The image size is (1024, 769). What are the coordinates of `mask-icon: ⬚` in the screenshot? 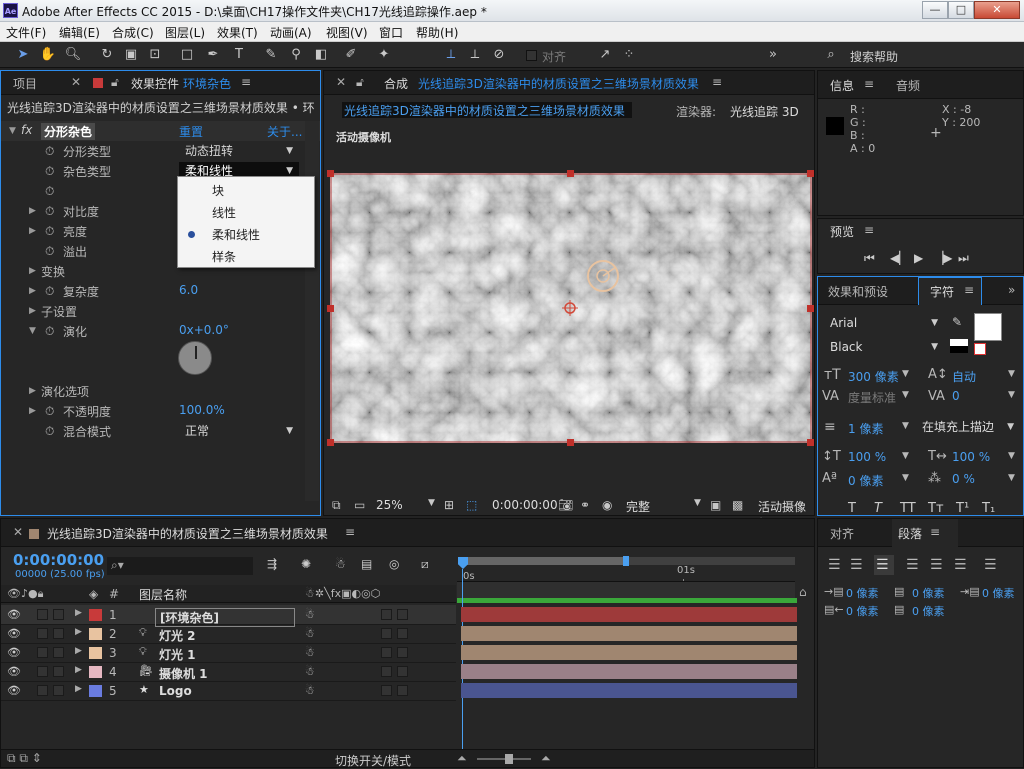 It's located at (471, 505).